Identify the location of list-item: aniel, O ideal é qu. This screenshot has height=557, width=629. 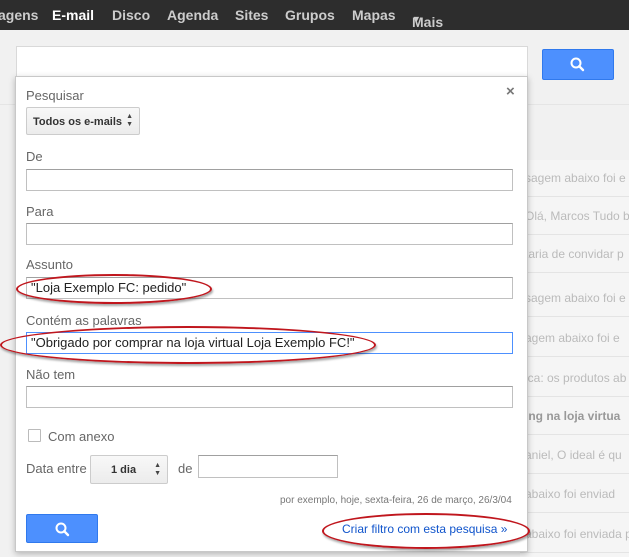
(574, 455).